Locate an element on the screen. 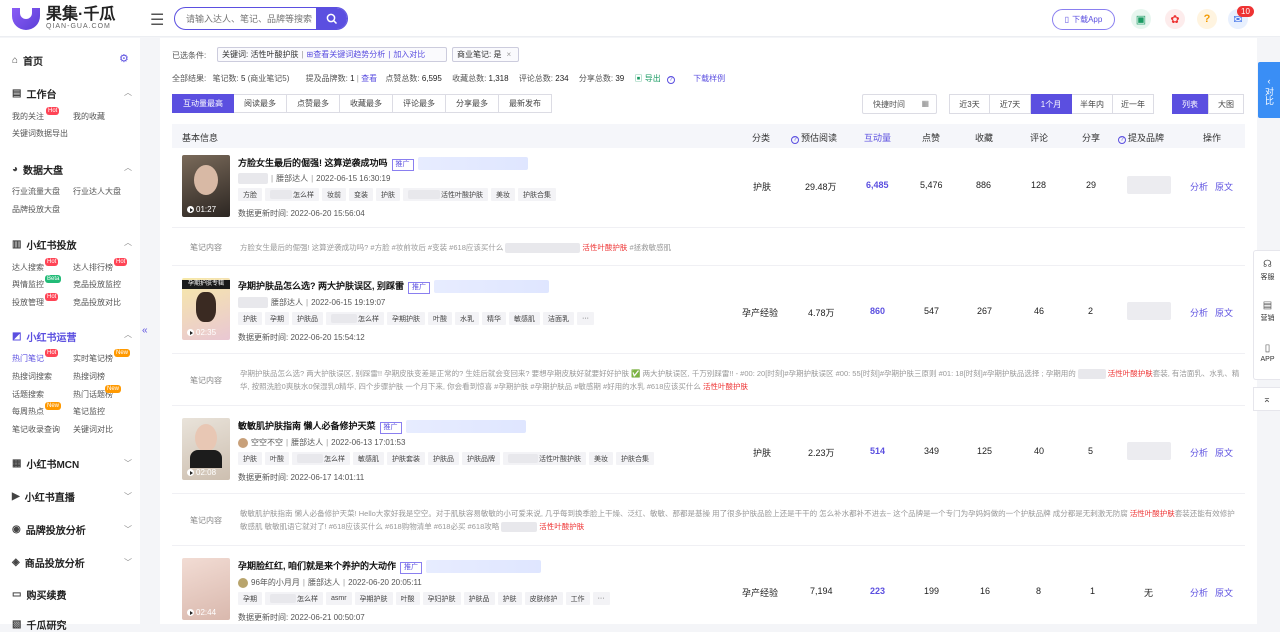  sidebar-item-kol-rank: 达人排行榜 is located at coordinates (93, 267).